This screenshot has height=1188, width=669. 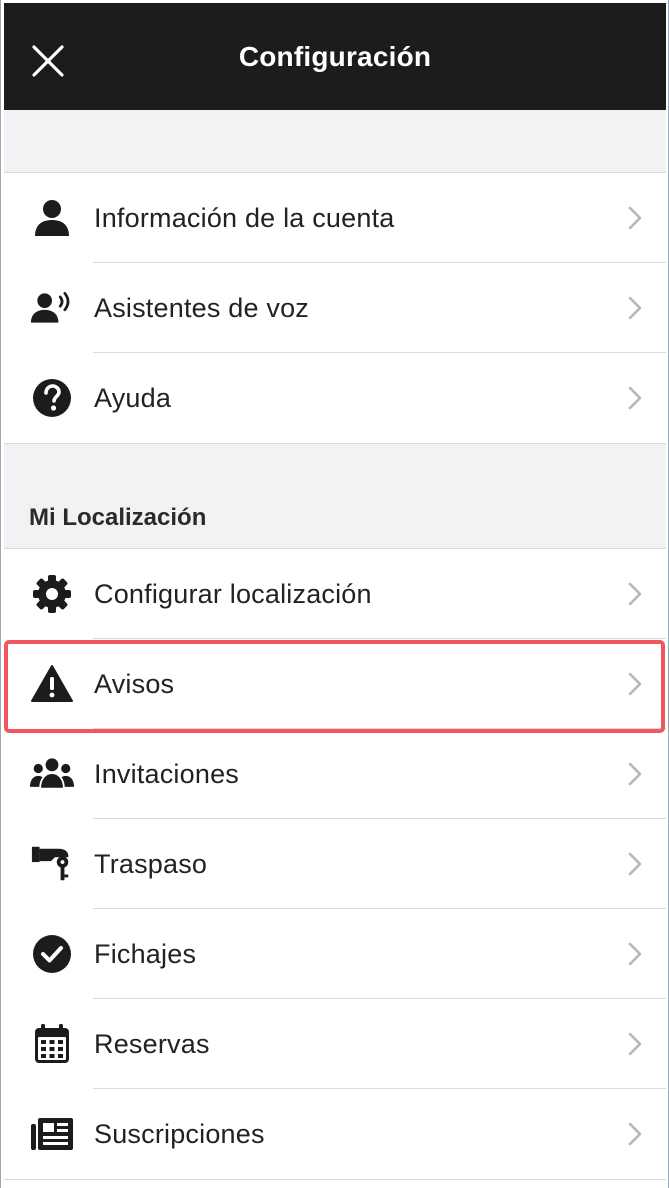 I want to click on menu-item-time-tracking: Fichajes, so click(x=335, y=954).